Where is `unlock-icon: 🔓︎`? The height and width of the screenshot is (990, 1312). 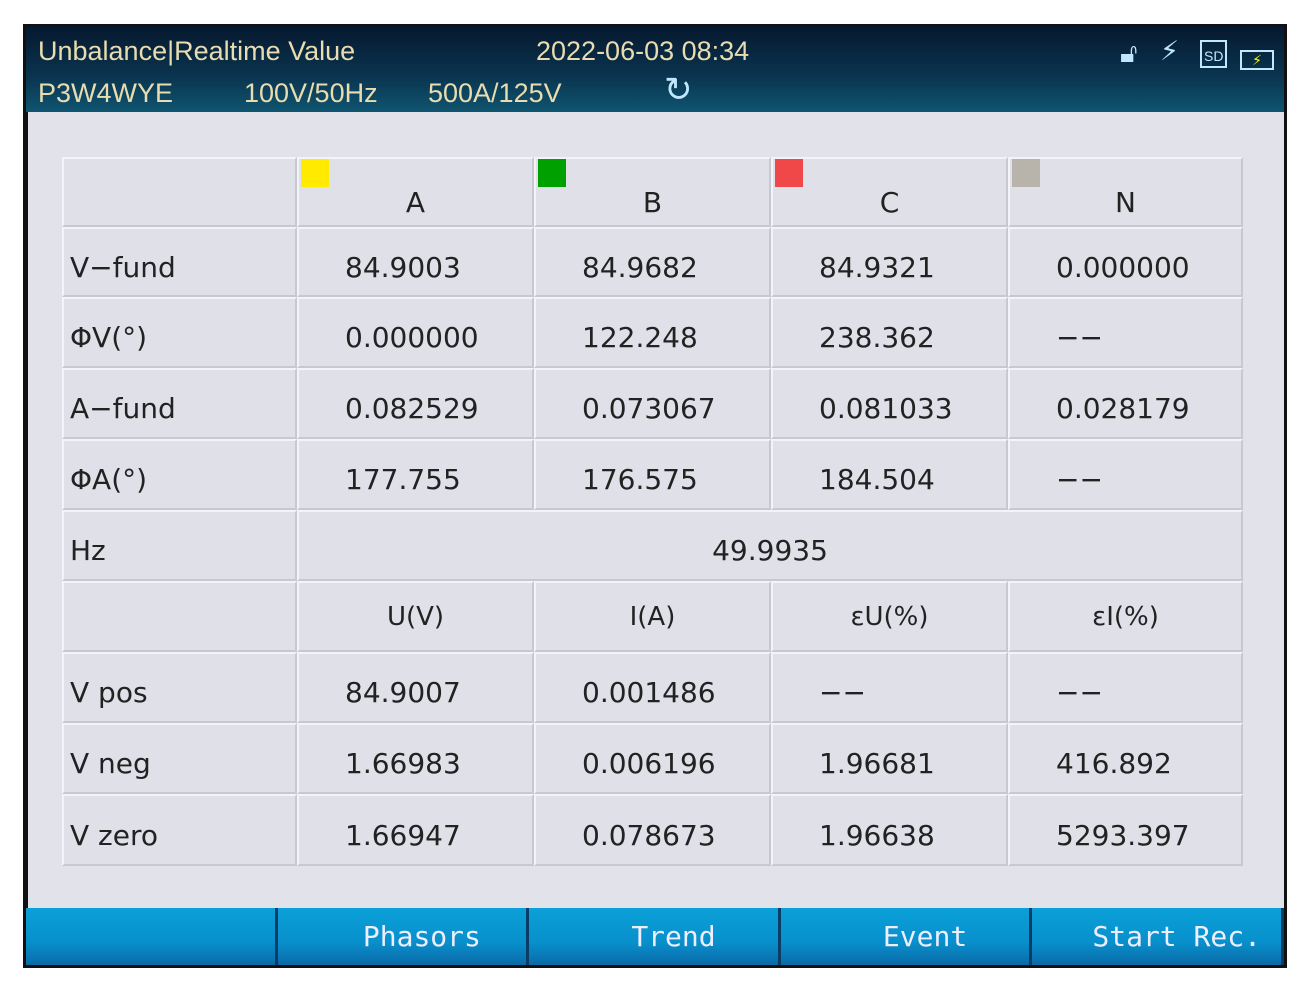
unlock-icon: 🔓︎ is located at coordinates (1129, 53).